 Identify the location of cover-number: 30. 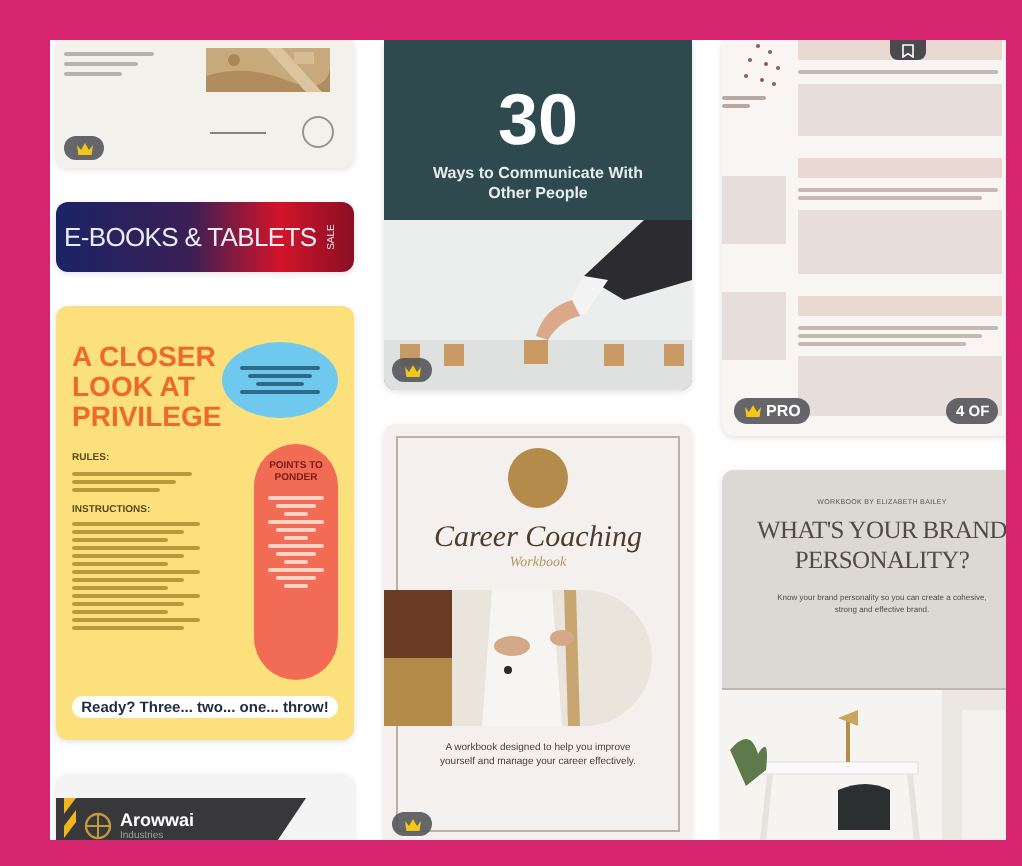
(538, 120).